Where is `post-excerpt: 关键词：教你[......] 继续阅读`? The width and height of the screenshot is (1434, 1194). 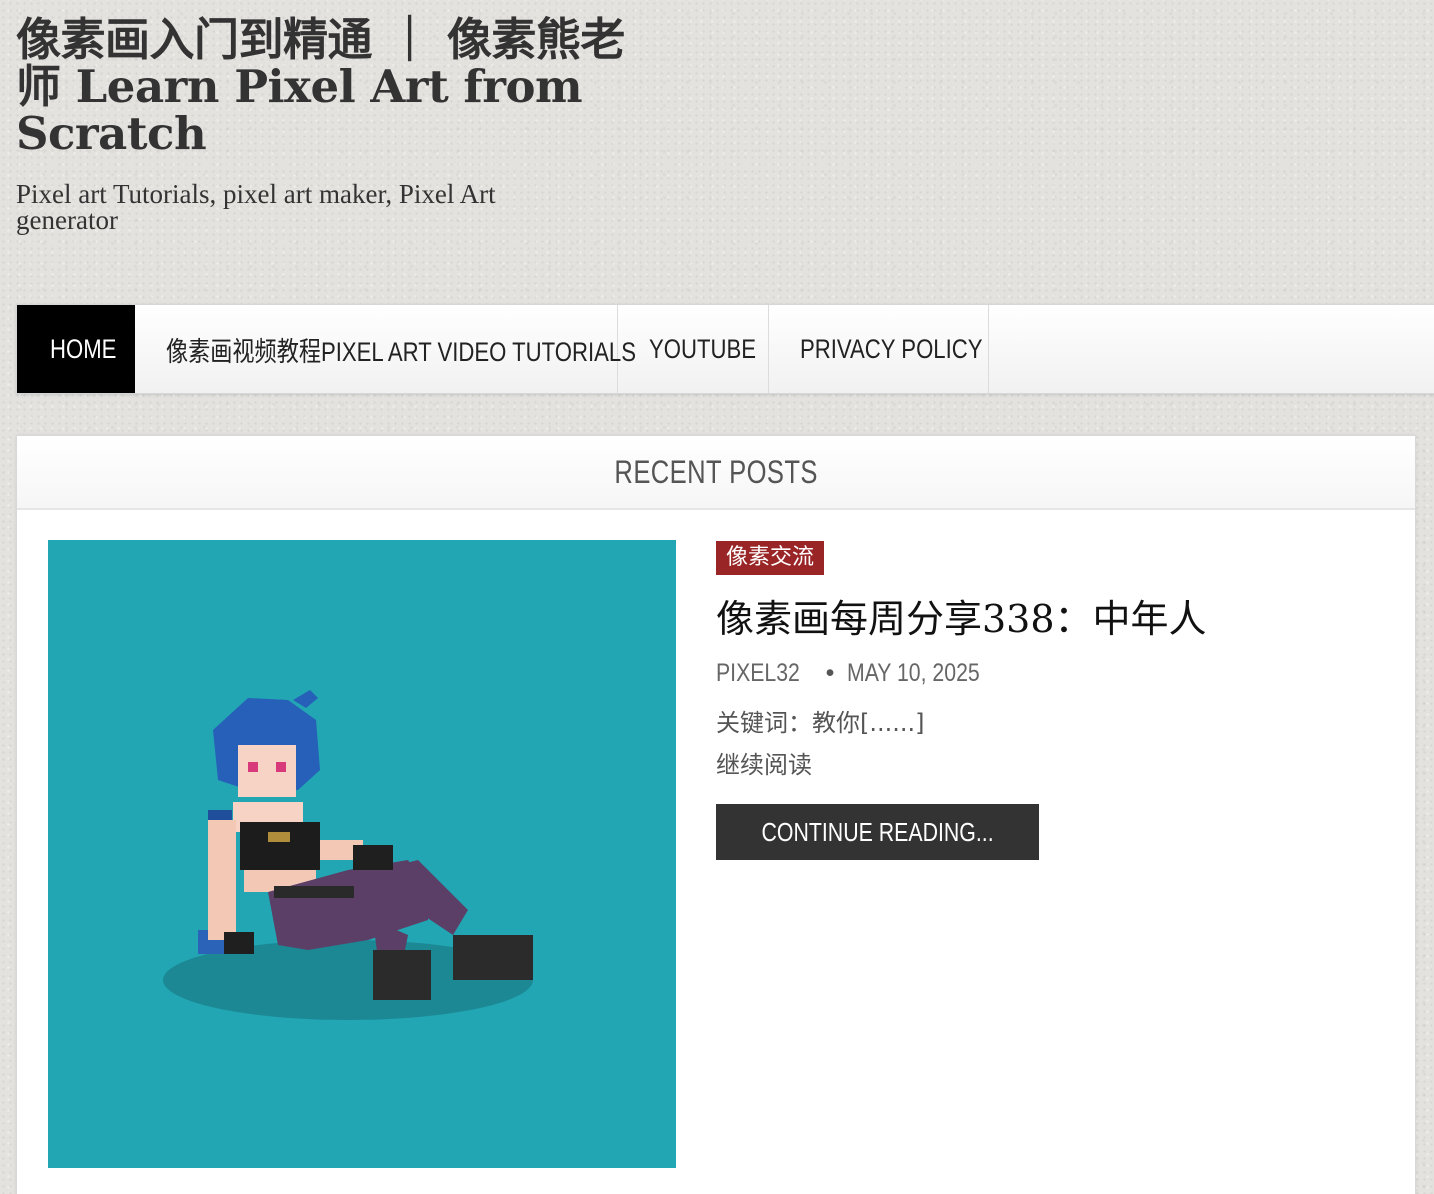
post-excerpt: 关键词：教你[......] 继续阅读 is located at coordinates (1046, 744).